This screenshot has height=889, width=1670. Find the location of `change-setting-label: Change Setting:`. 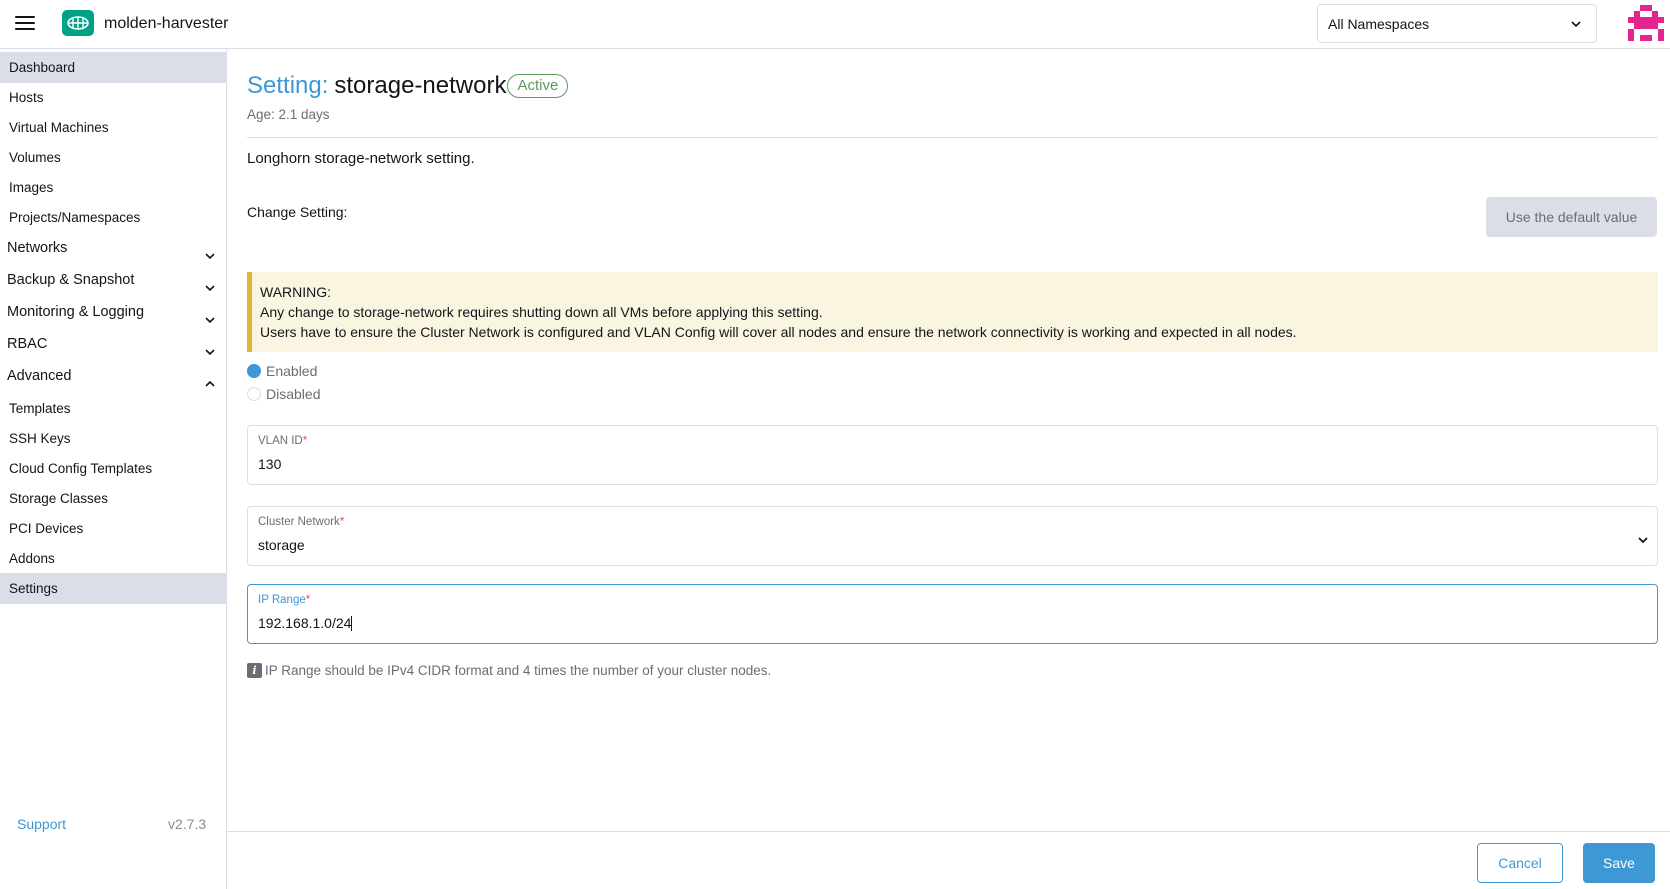

change-setting-label: Change Setting: is located at coordinates (297, 212).